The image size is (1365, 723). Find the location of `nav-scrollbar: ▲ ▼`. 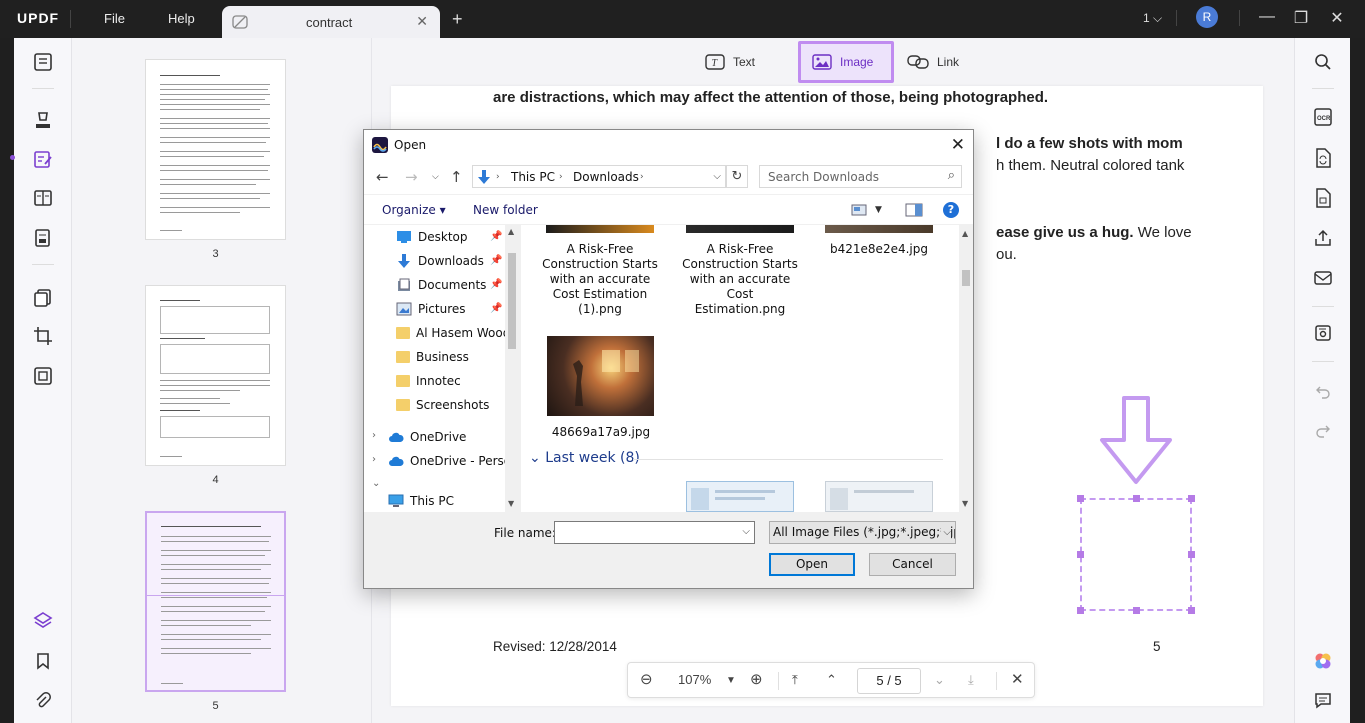

nav-scrollbar: ▲ ▼ is located at coordinates (512, 368).